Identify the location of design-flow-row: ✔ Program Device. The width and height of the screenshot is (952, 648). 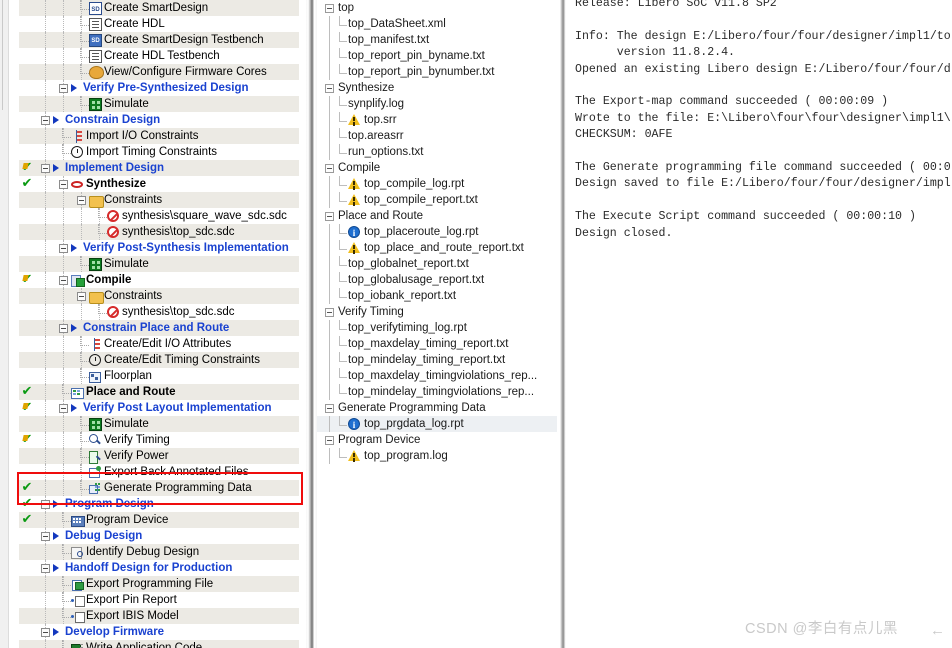
(159, 520).